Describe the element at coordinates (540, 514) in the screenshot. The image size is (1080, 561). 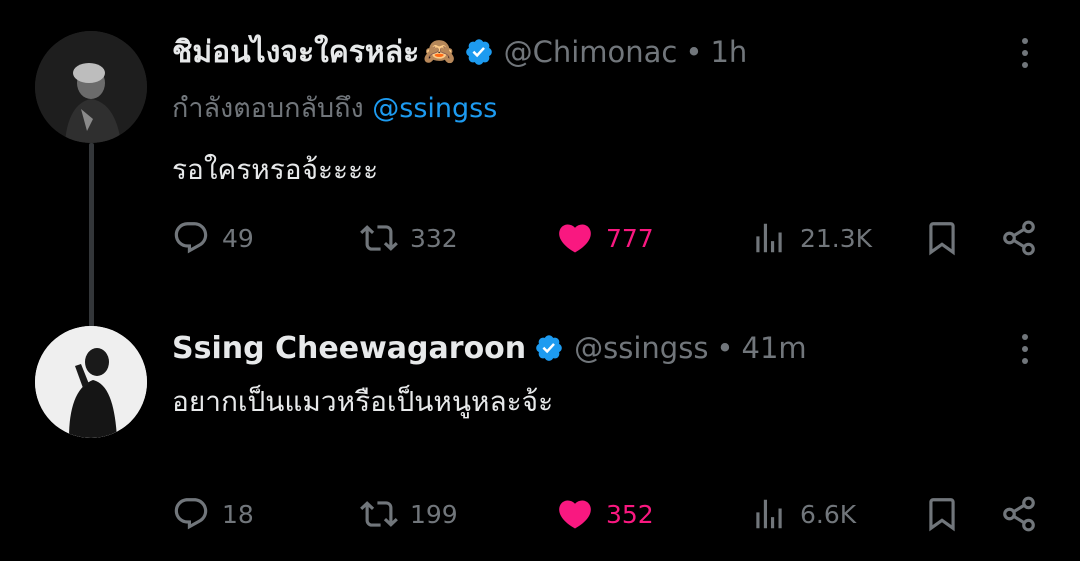
I see `action-bar: 18 199 352 6.6K` at that location.